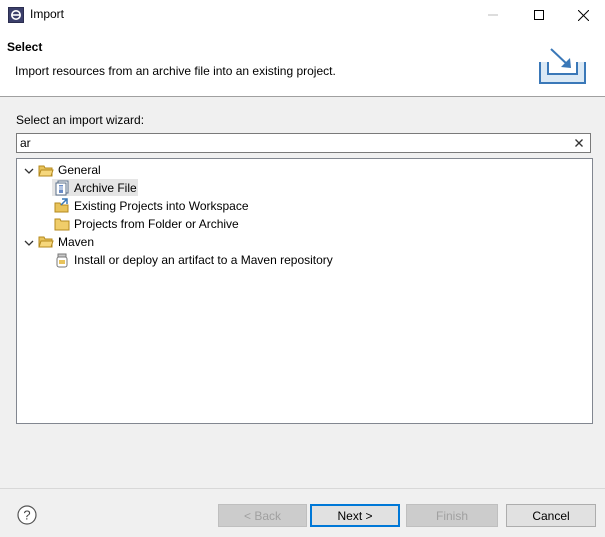 Image resolution: width=605 pixels, height=537 pixels. I want to click on maven-jar-icon, so click(62, 260).